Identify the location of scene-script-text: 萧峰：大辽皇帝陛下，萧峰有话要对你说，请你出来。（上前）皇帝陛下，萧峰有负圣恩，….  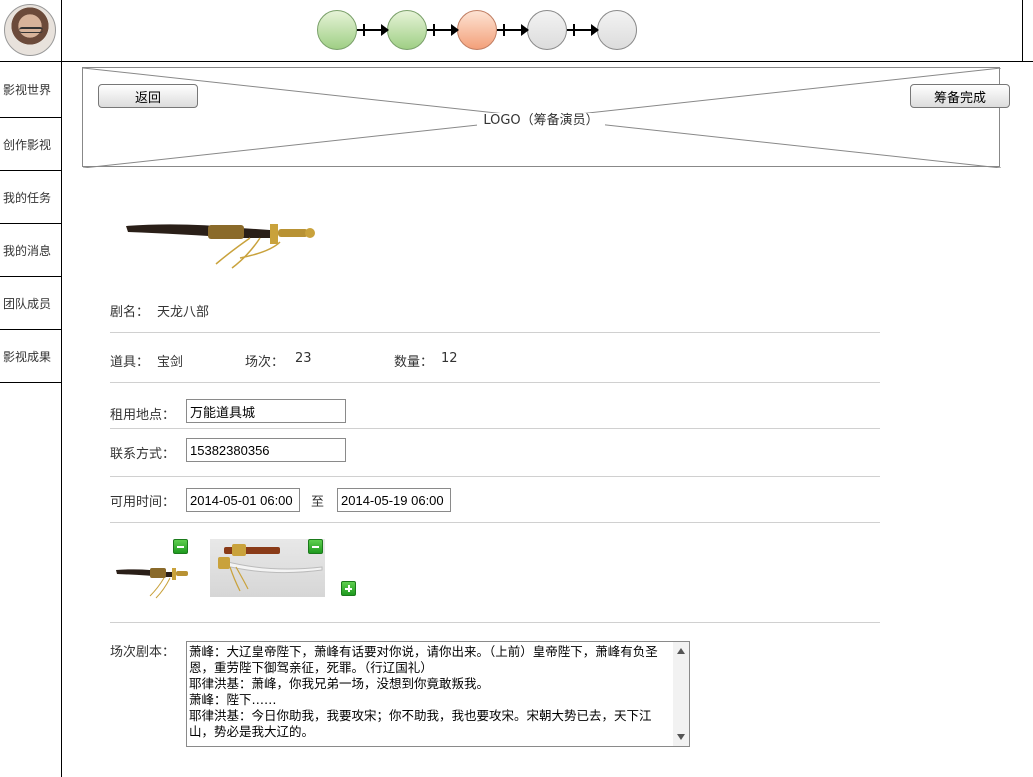
(423, 691).